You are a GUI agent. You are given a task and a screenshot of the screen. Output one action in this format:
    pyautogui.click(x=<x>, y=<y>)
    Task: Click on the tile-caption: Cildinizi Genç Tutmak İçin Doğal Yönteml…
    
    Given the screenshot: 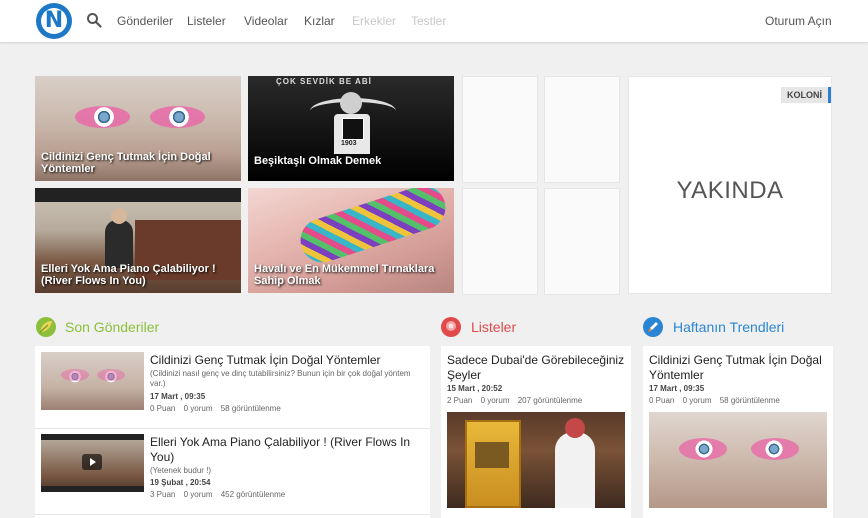 What is the action you would take?
    pyautogui.click(x=126, y=163)
    